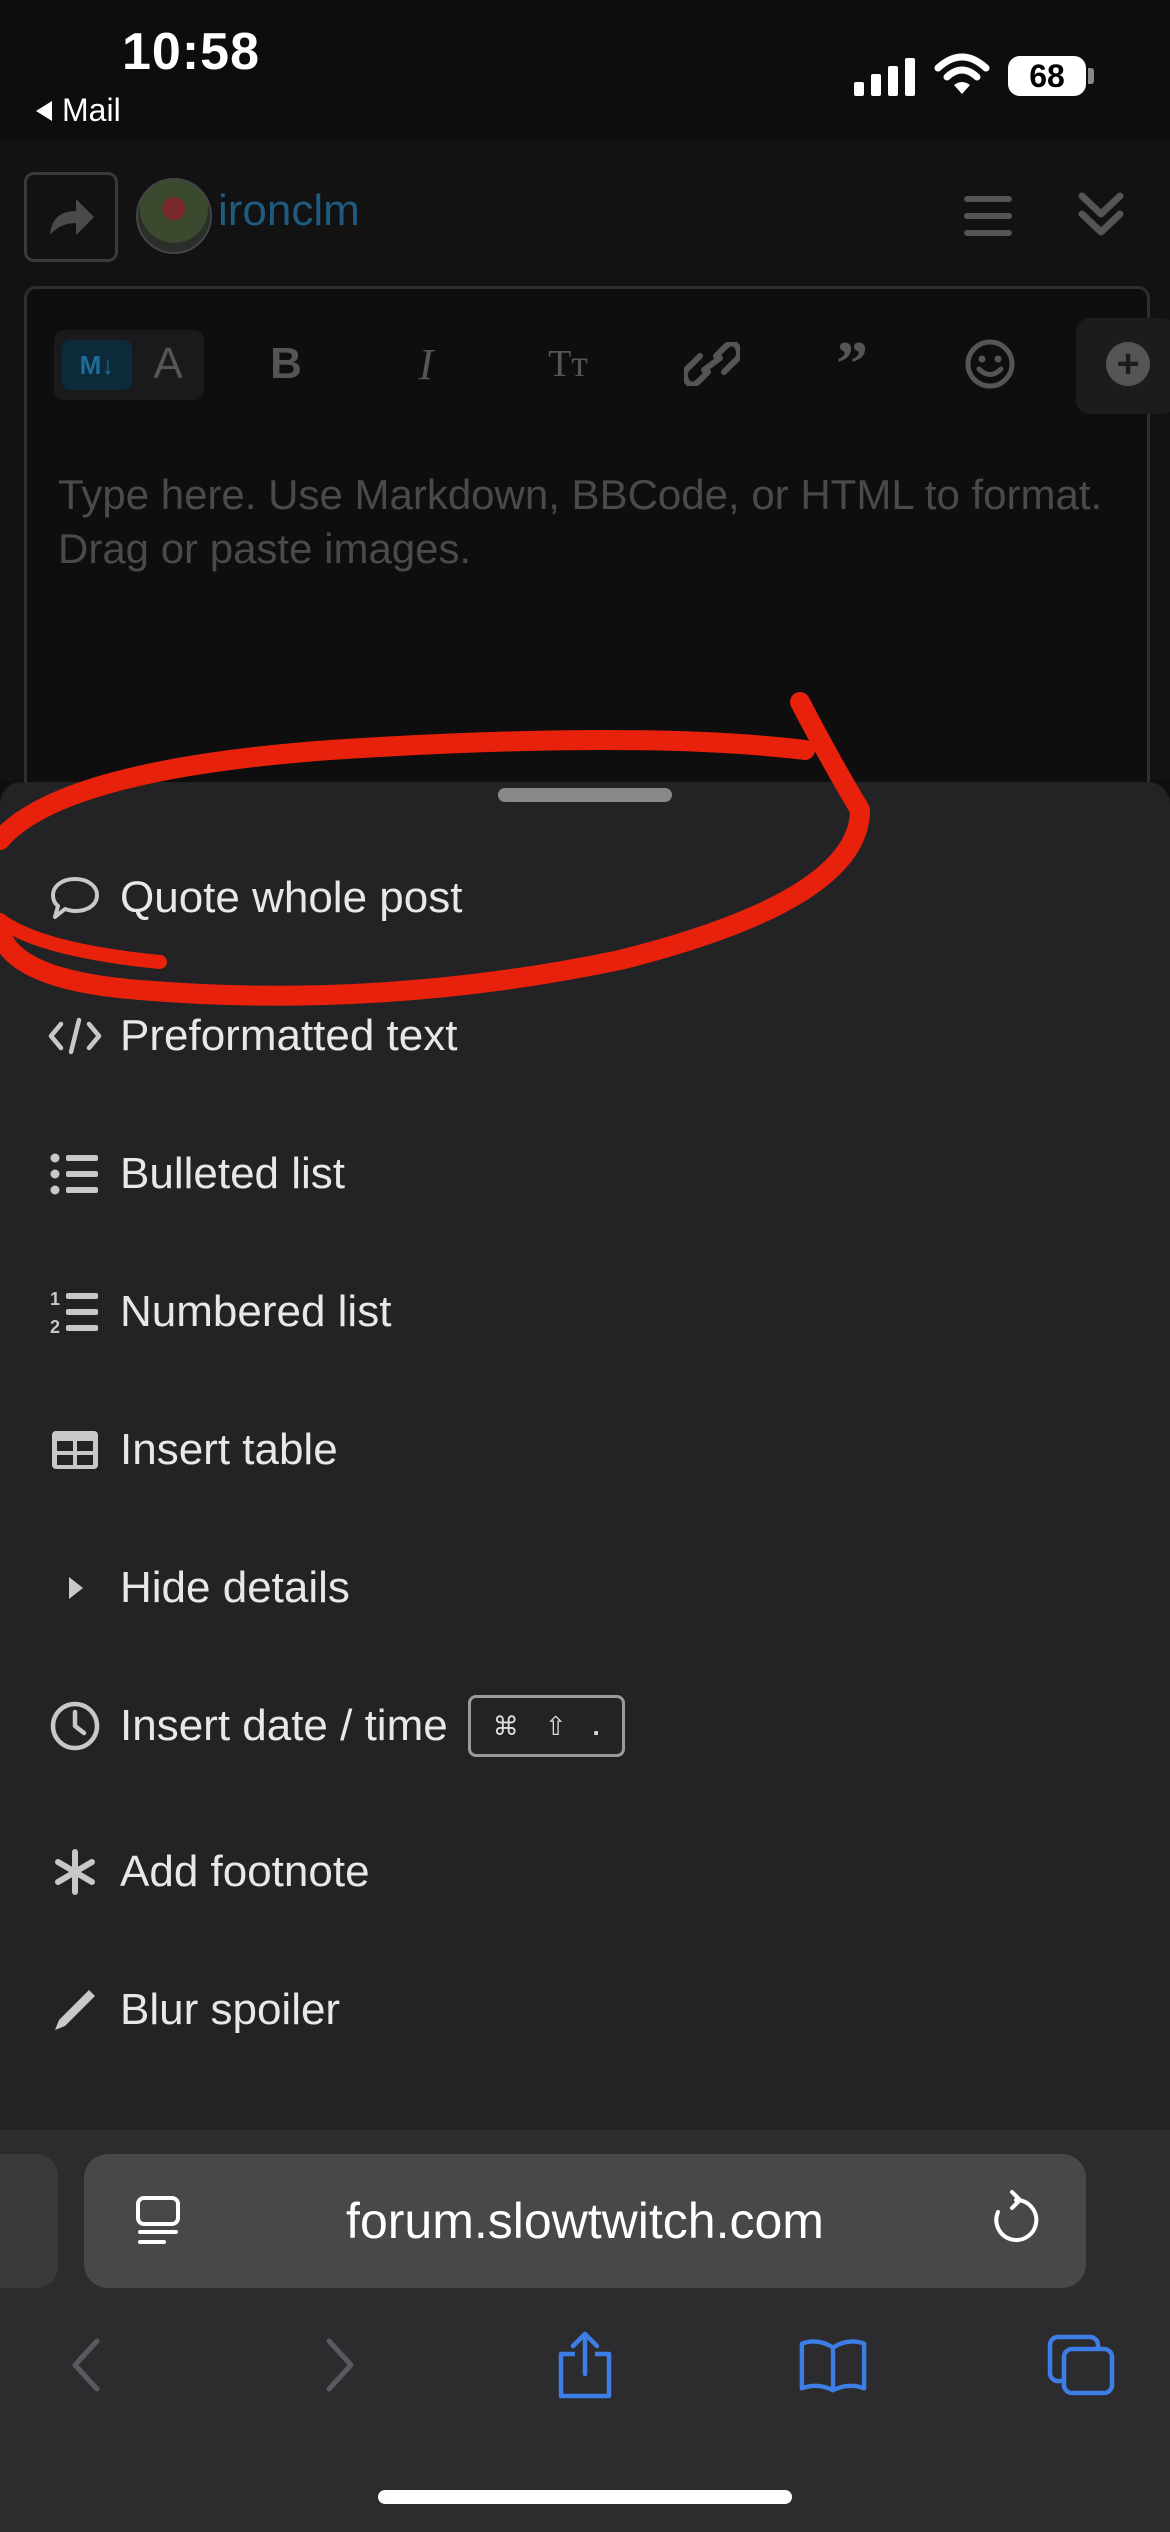 The height and width of the screenshot is (2532, 1170). I want to click on shift-key: ⇧, so click(555, 1725).